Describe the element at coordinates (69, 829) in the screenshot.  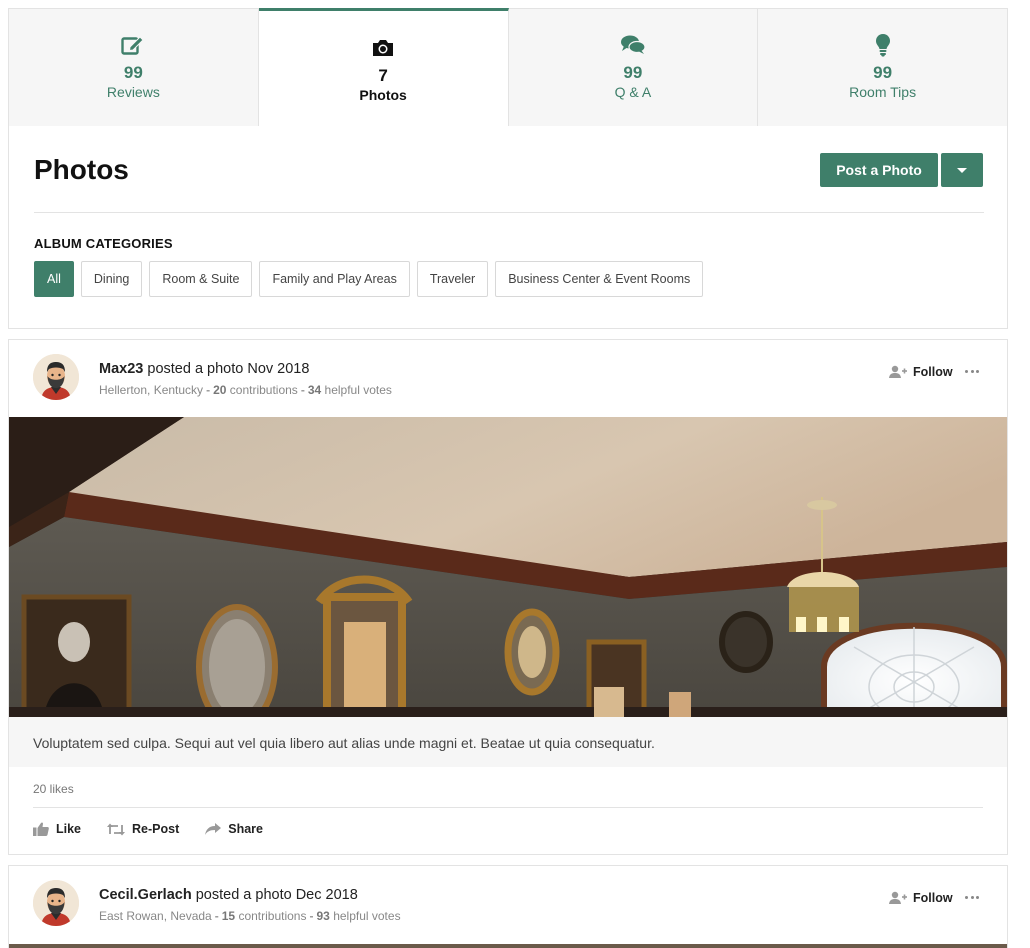
I see `like-label: Like` at that location.